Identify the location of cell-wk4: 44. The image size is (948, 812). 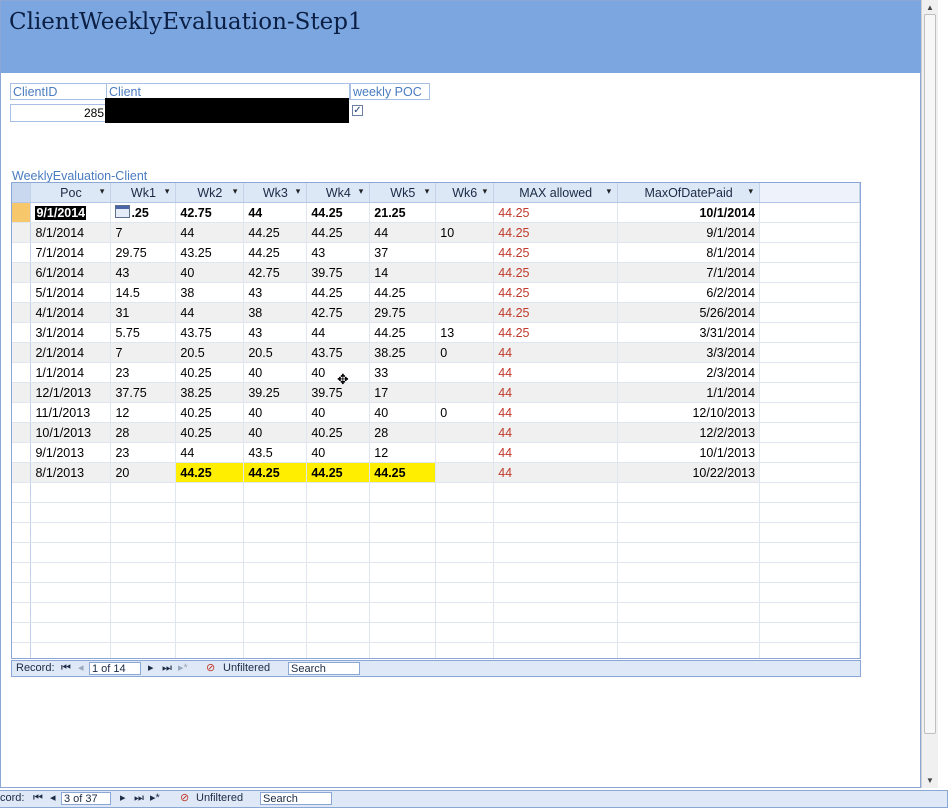
(338, 332).